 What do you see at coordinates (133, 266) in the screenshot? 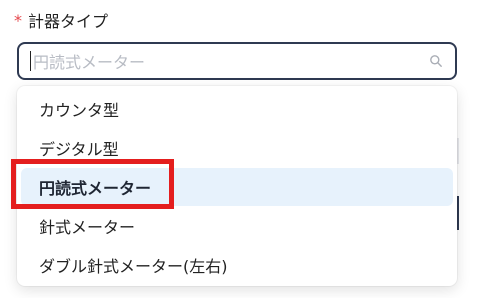
I see `dropdown-option-label: ダブル針式メーター(左右)` at bounding box center [133, 266].